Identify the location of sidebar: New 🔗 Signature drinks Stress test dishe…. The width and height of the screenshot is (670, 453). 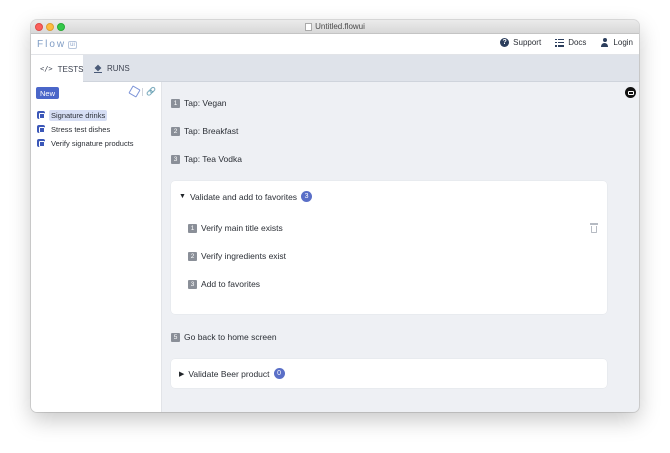
(96, 247).